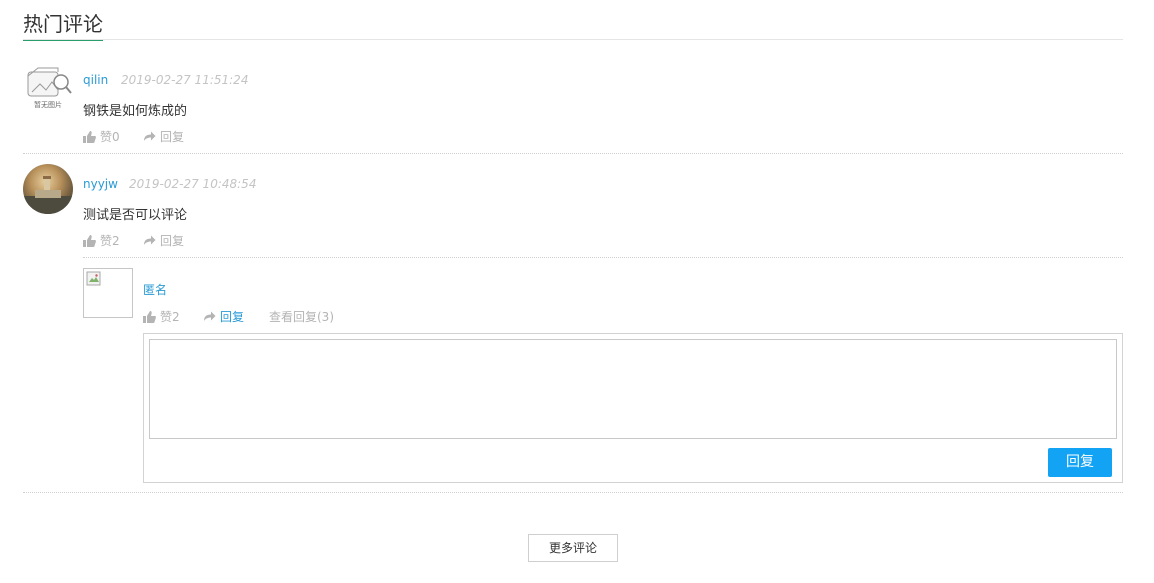 The width and height of the screenshot is (1154, 583). Describe the element at coordinates (95, 80) in the screenshot. I see `comment-username: qilin` at that location.